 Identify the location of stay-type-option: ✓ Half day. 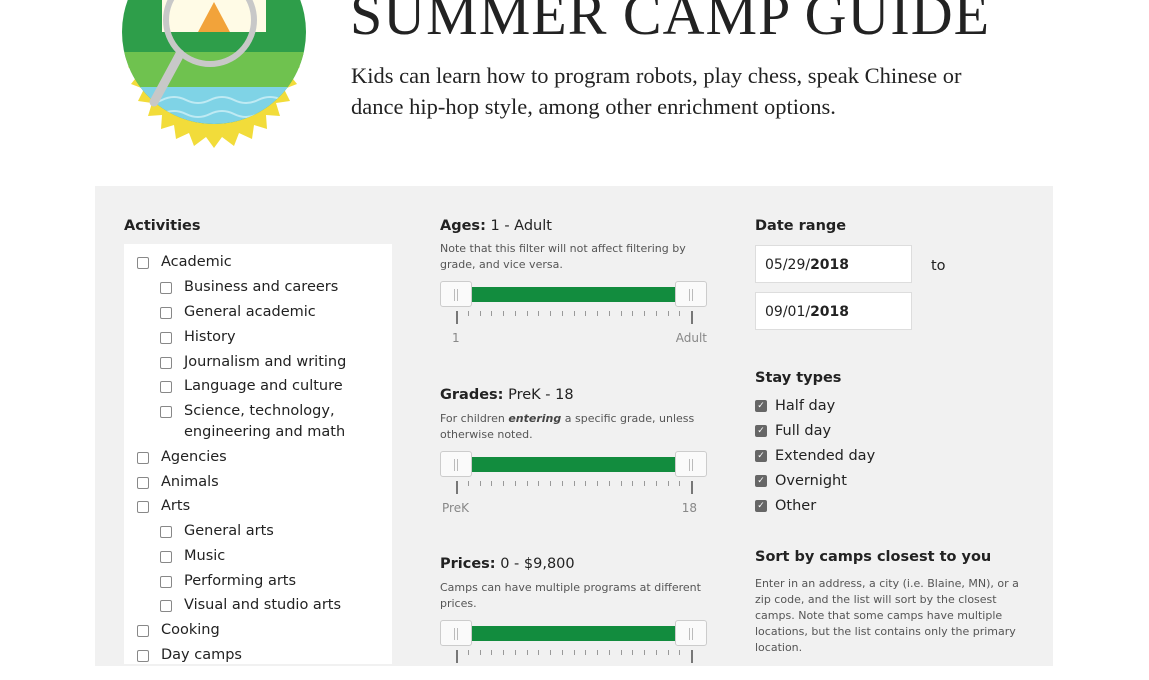
(795, 406).